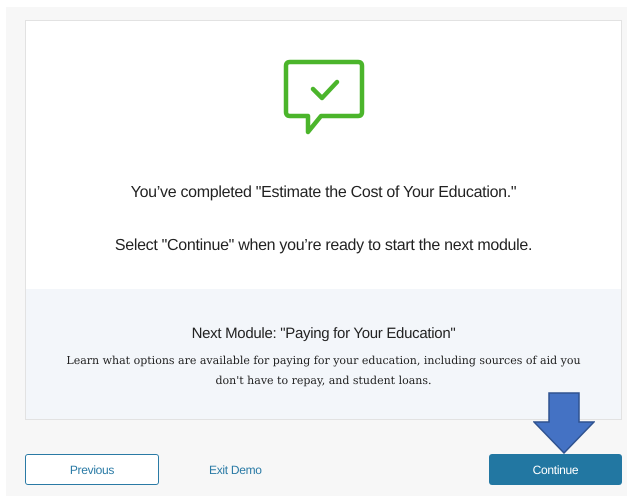 The image size is (627, 496). What do you see at coordinates (323, 246) in the screenshot?
I see `instruction-text: Select "Continue" when you’re ready to start the next module.` at bounding box center [323, 246].